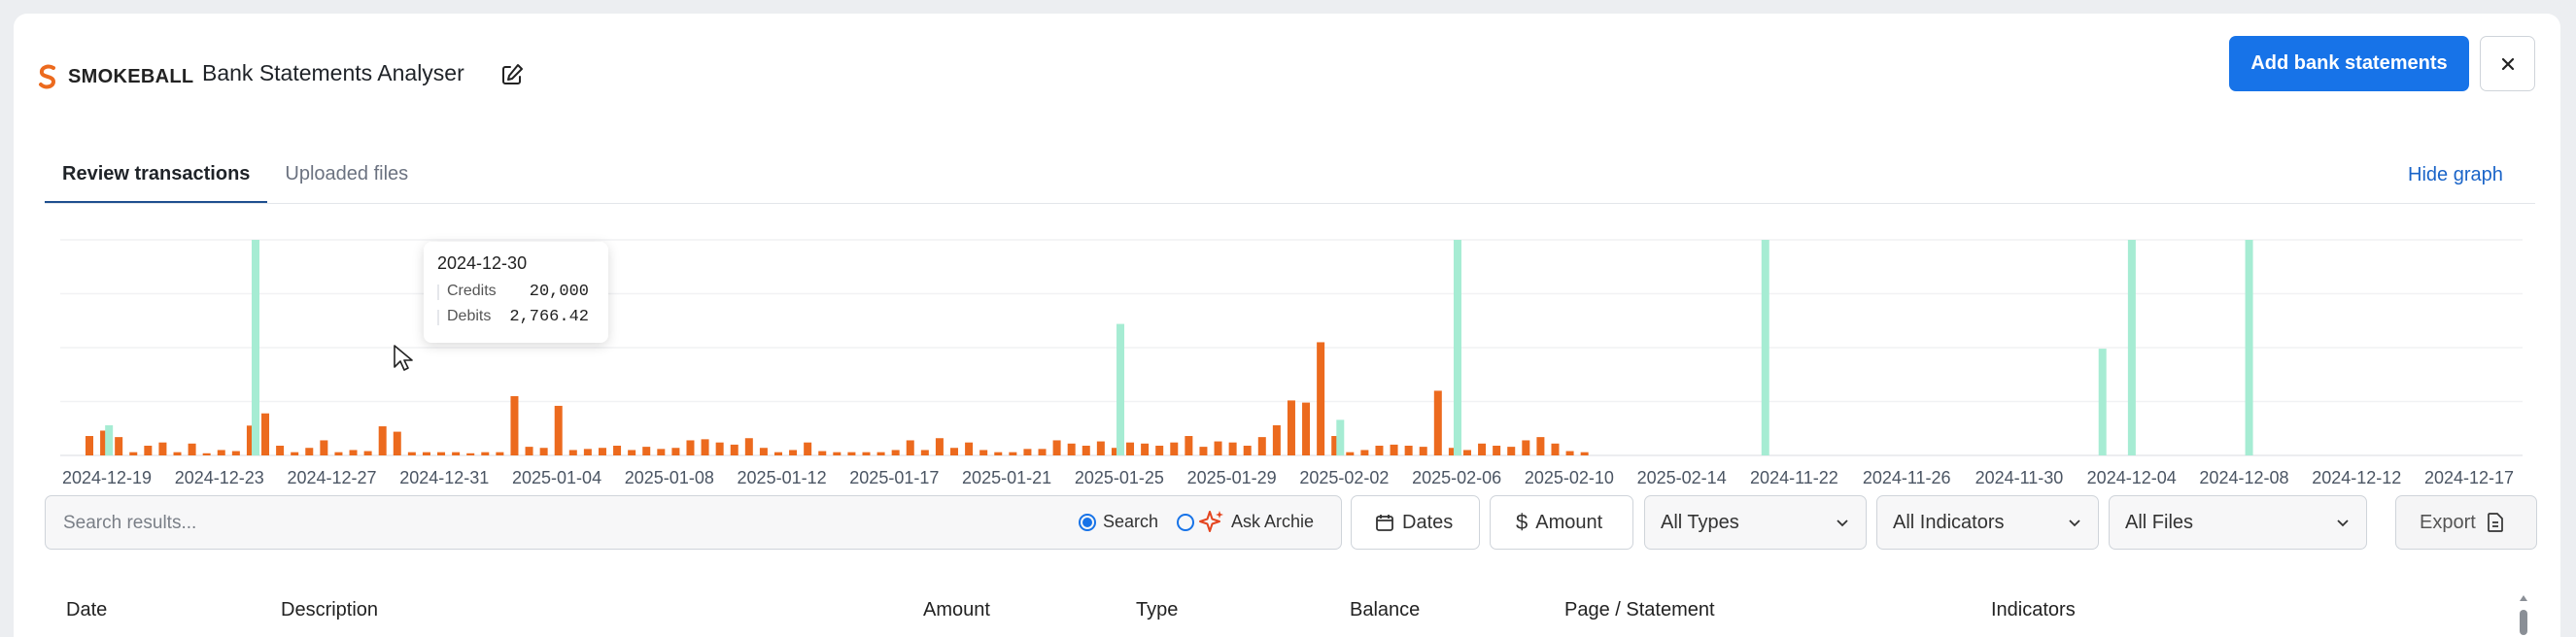 This screenshot has height=637, width=2576. Describe the element at coordinates (1415, 522) in the screenshot. I see `dates-button: Dates` at that location.